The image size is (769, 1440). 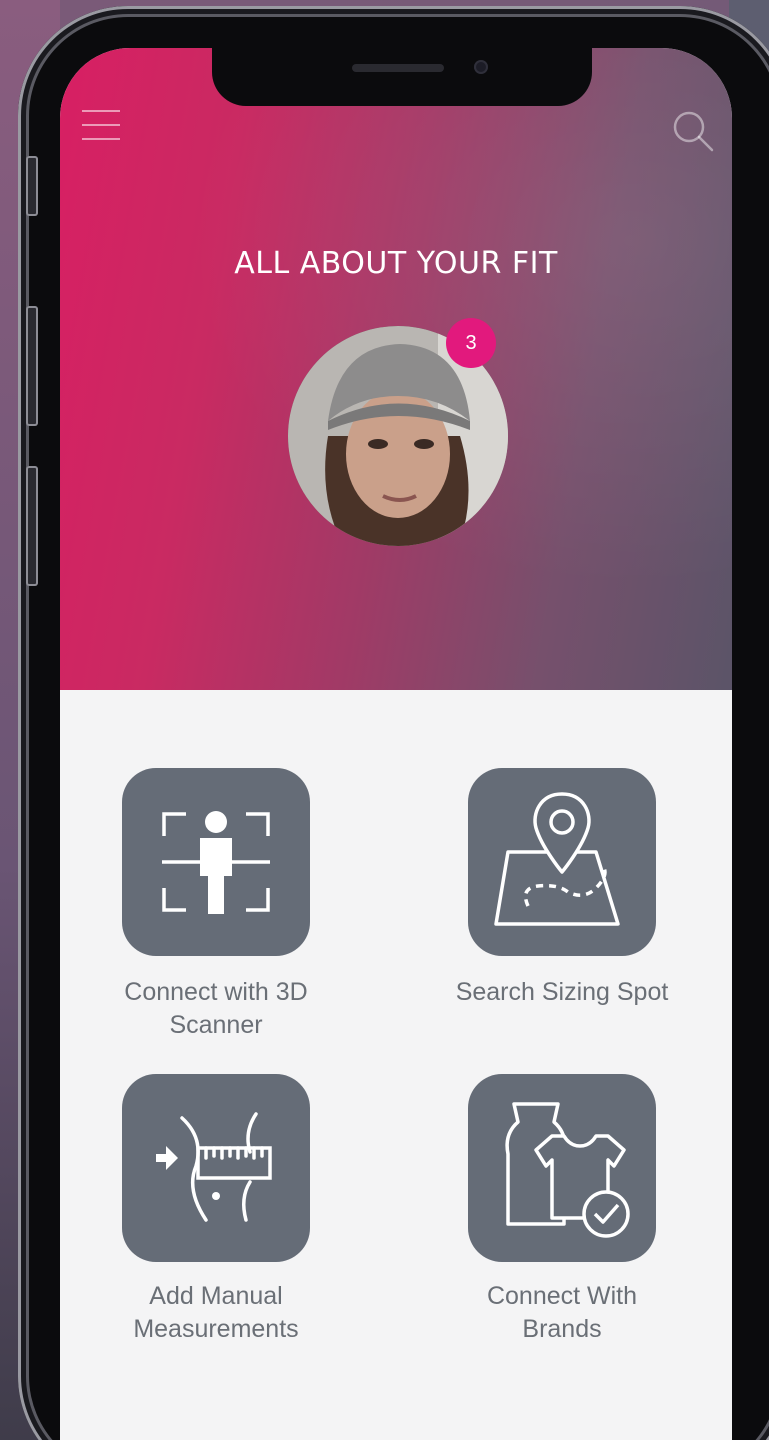 What do you see at coordinates (32, 186) in the screenshot?
I see `mute-switch` at bounding box center [32, 186].